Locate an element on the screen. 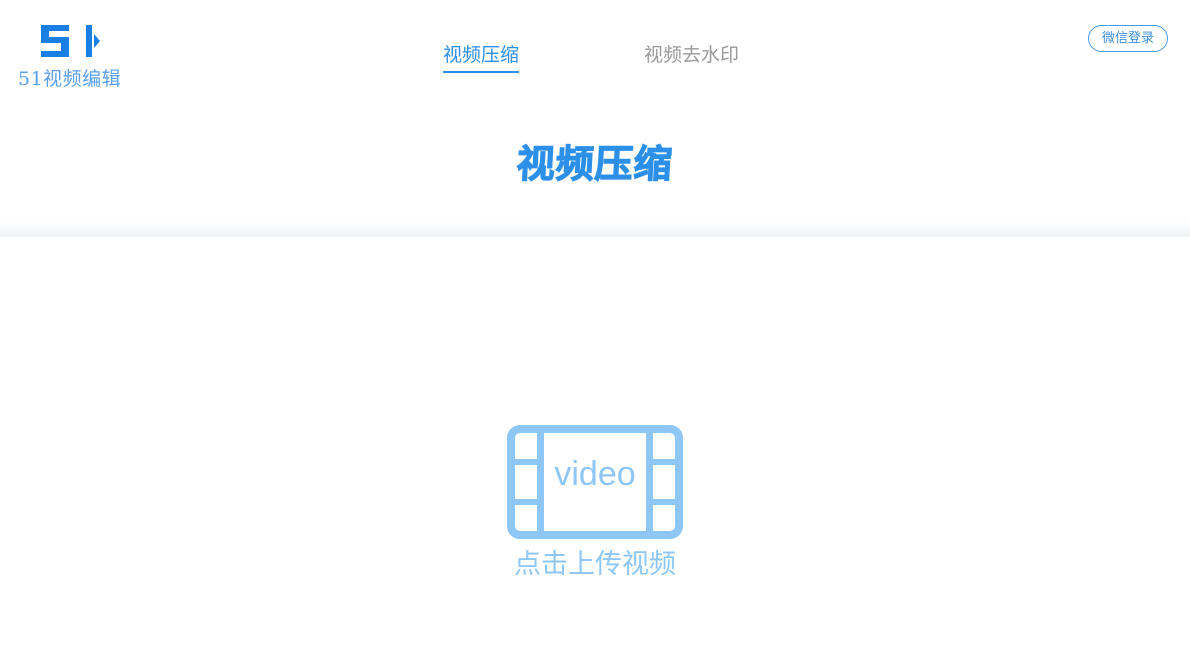  upload-video-text: 点击上传视频 is located at coordinates (595, 561).